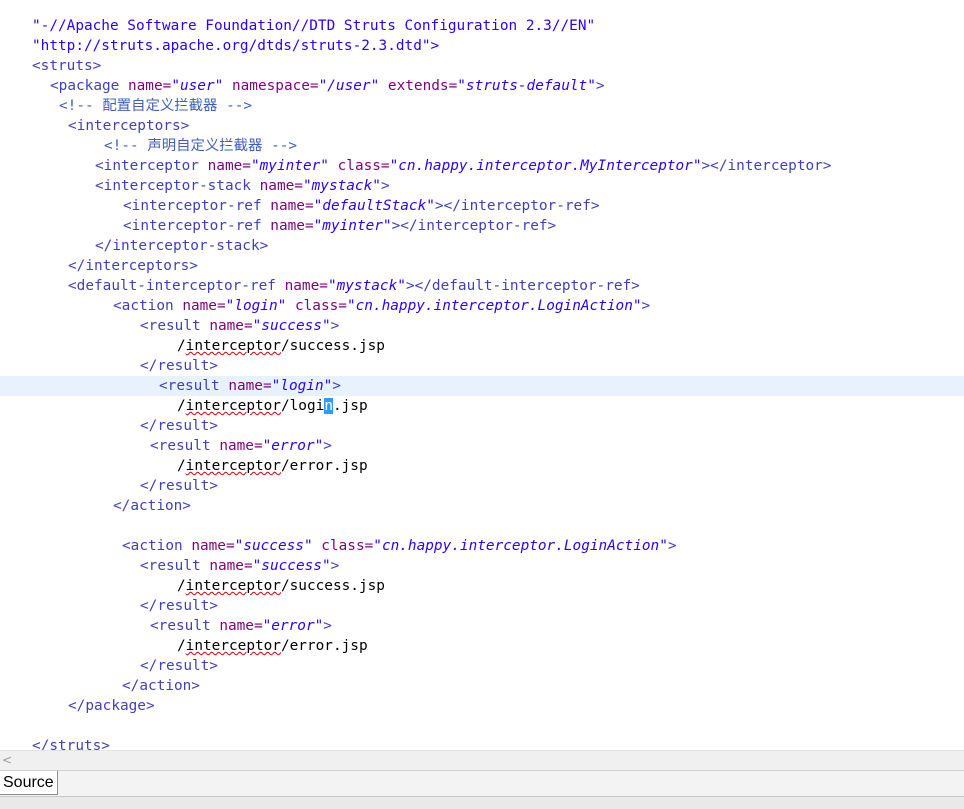 The width and height of the screenshot is (964, 809). Describe the element at coordinates (7, 760) in the screenshot. I see `scroll-left-arrow-icon: <` at that location.